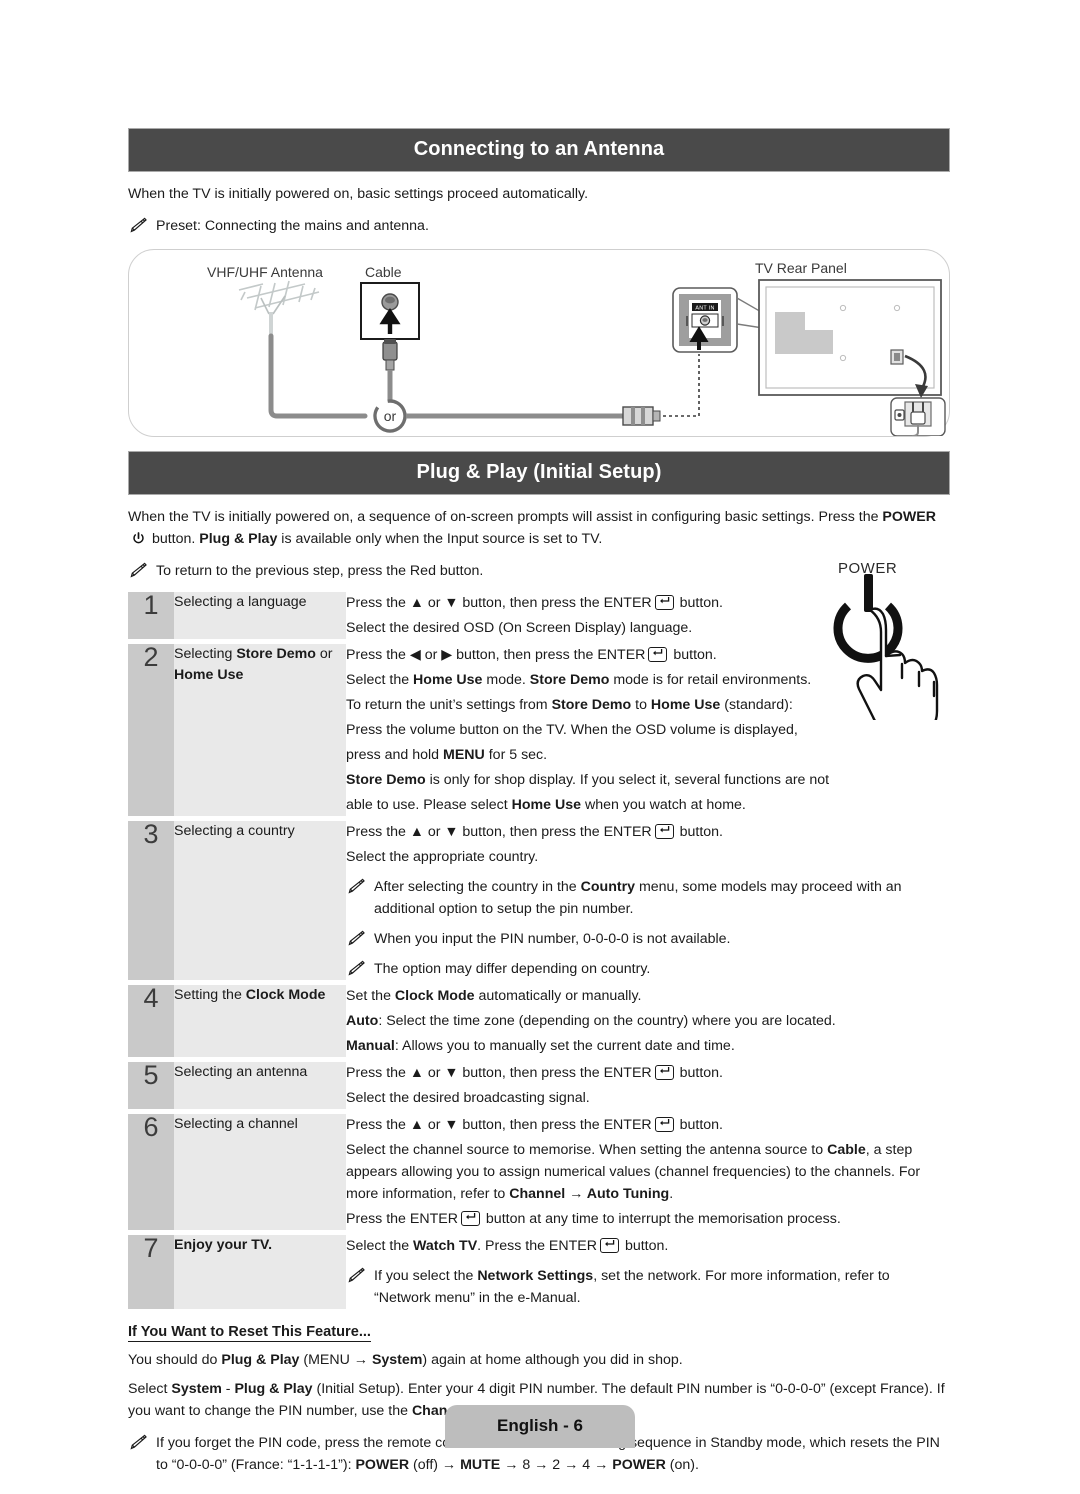  Describe the element at coordinates (868, 568) in the screenshot. I see `power-illustration-label: POWER` at that location.